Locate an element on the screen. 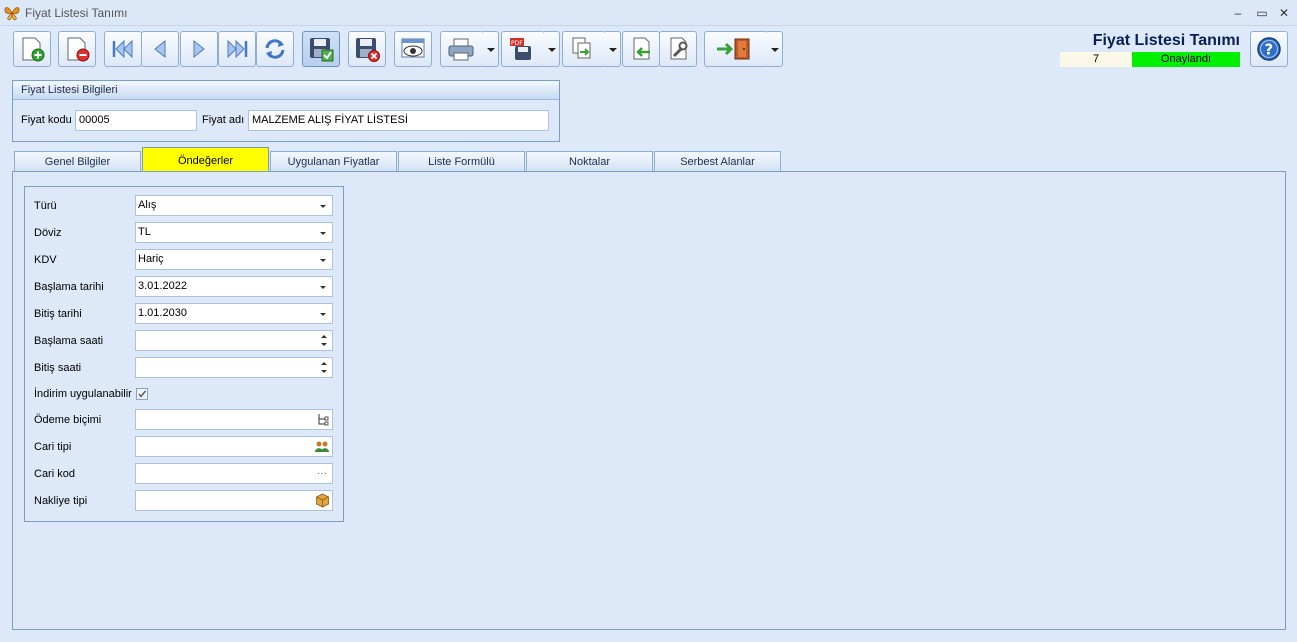 Image resolution: width=1297 pixels, height=642 pixels. price-name-field: MALZEME ALIŞ FİYAT LİSTESİ is located at coordinates (398, 120).